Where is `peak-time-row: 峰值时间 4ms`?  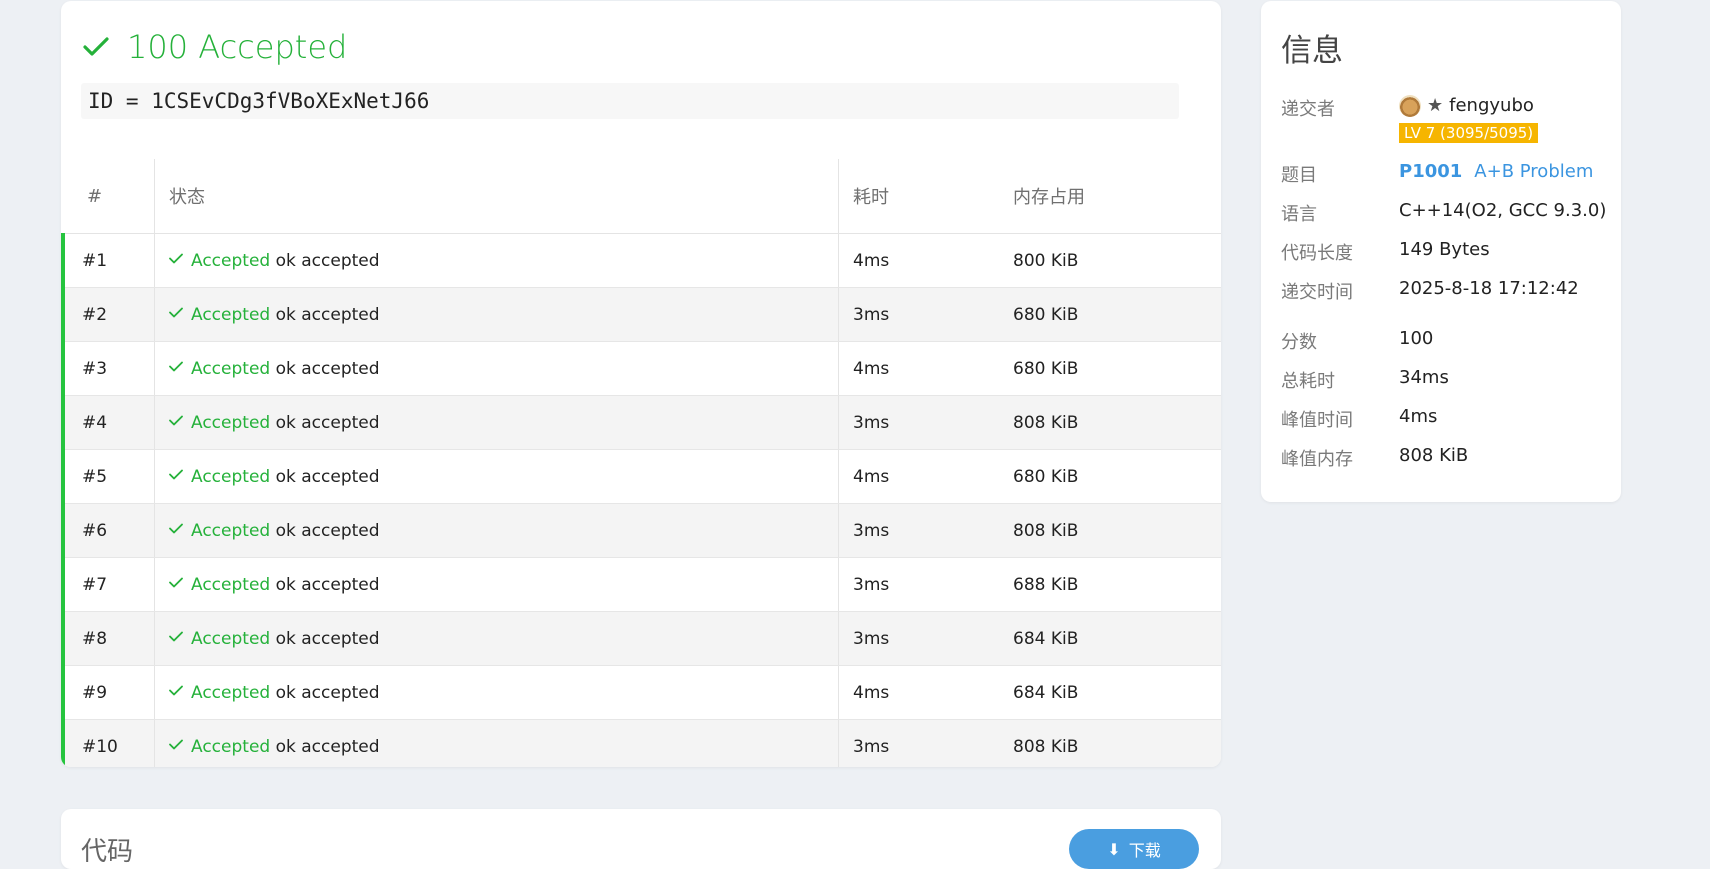
peak-time-row: 峰值时间 4ms is located at coordinates (1359, 419).